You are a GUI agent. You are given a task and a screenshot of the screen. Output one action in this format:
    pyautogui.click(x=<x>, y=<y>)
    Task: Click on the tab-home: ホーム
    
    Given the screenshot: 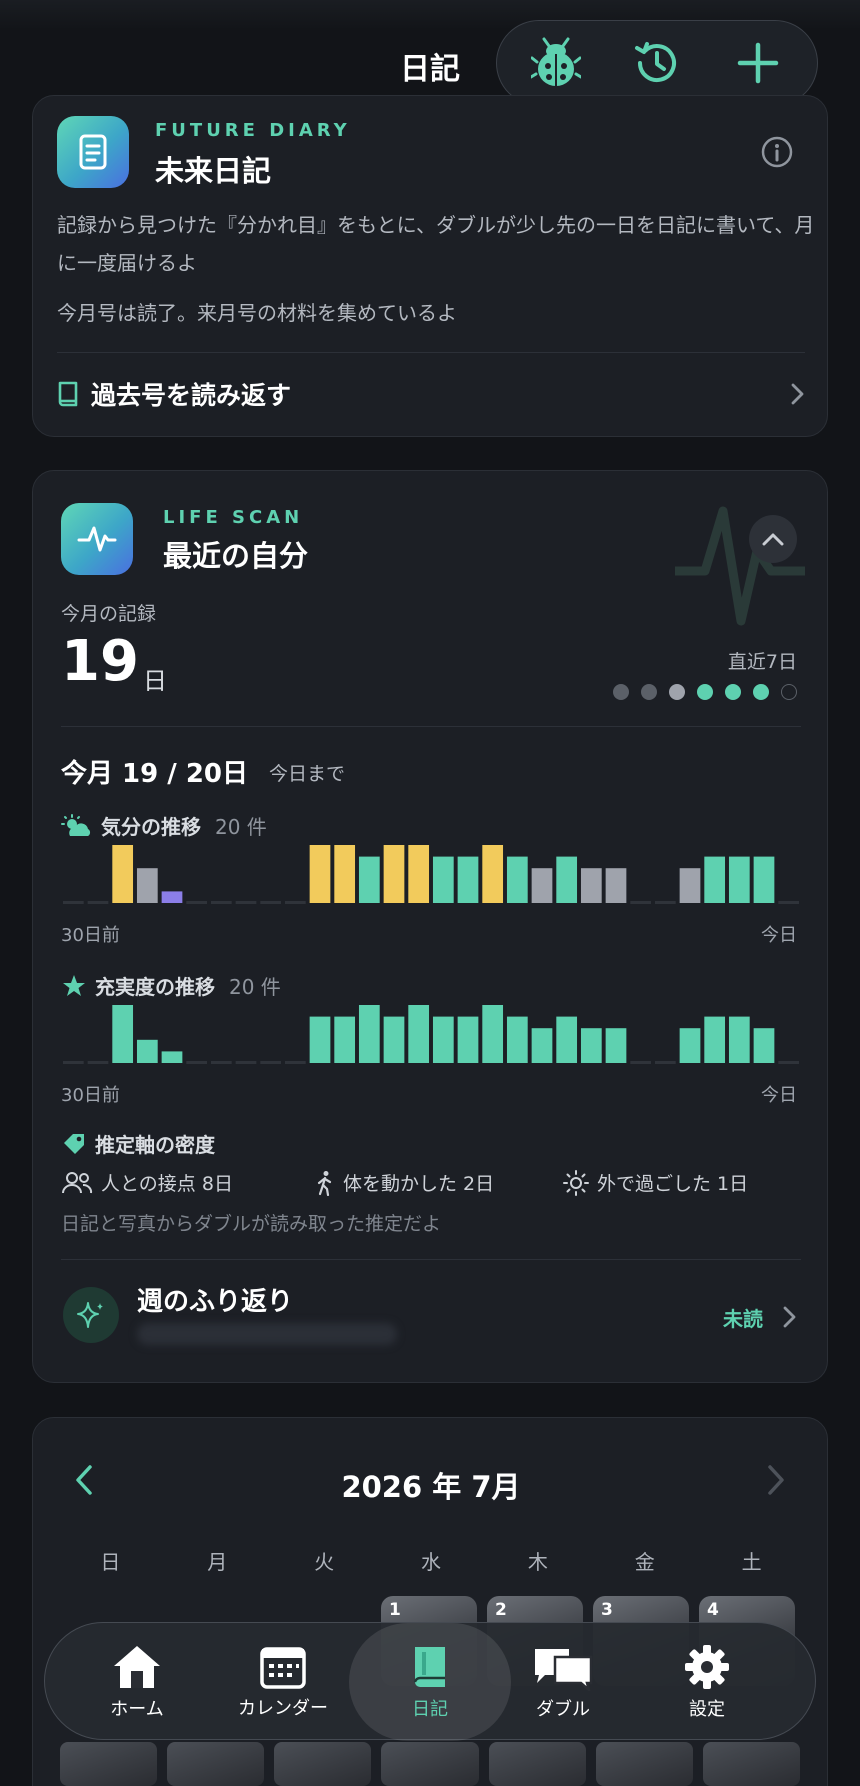 What is the action you would take?
    pyautogui.click(x=137, y=1682)
    